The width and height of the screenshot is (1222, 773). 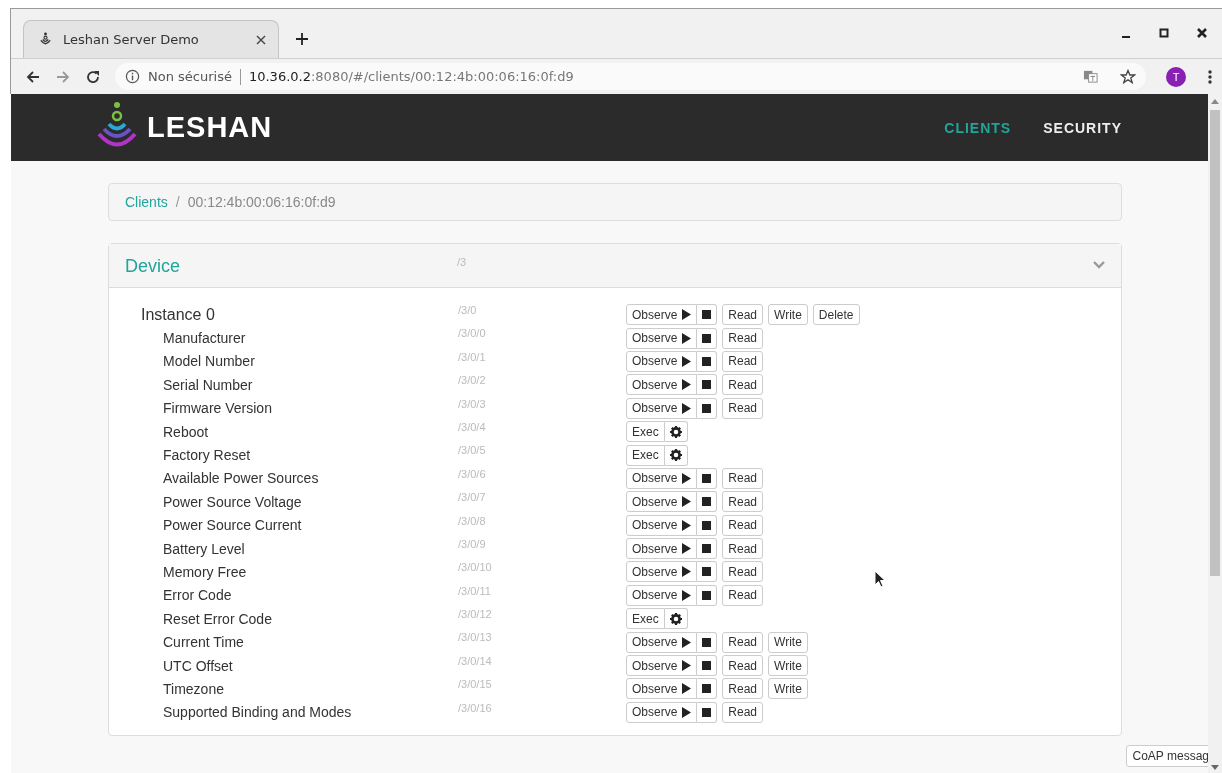 I want to click on resource-name: Reboot, so click(x=186, y=431).